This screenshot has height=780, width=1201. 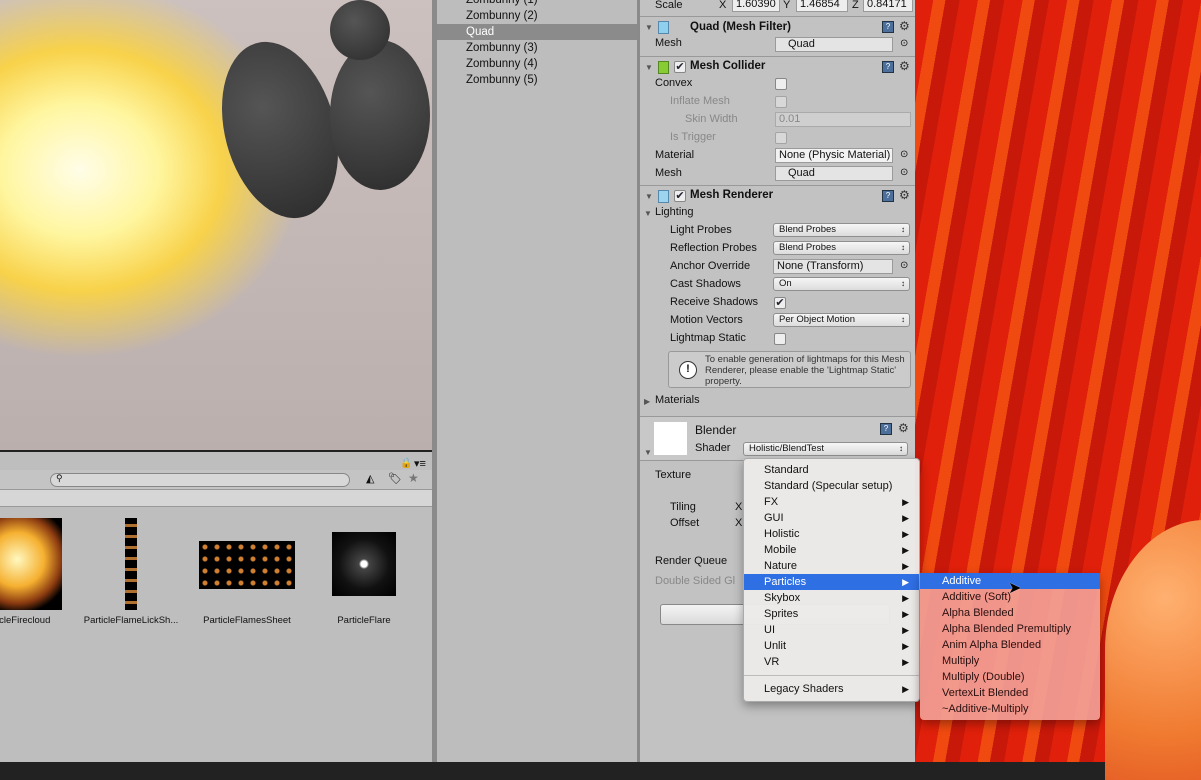 What do you see at coordinates (739, 523) in the screenshot?
I see `x-label: X` at bounding box center [739, 523].